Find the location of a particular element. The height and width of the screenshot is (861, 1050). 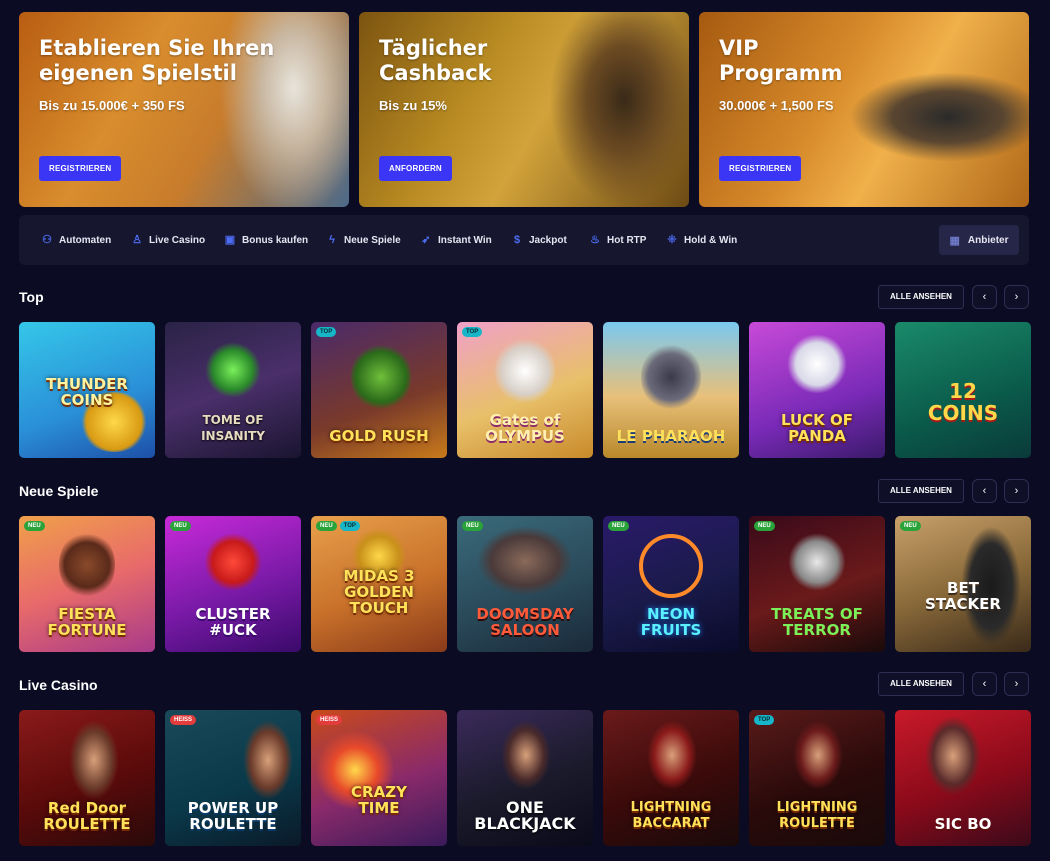

game-title: THUNDER COINS is located at coordinates (87, 392).